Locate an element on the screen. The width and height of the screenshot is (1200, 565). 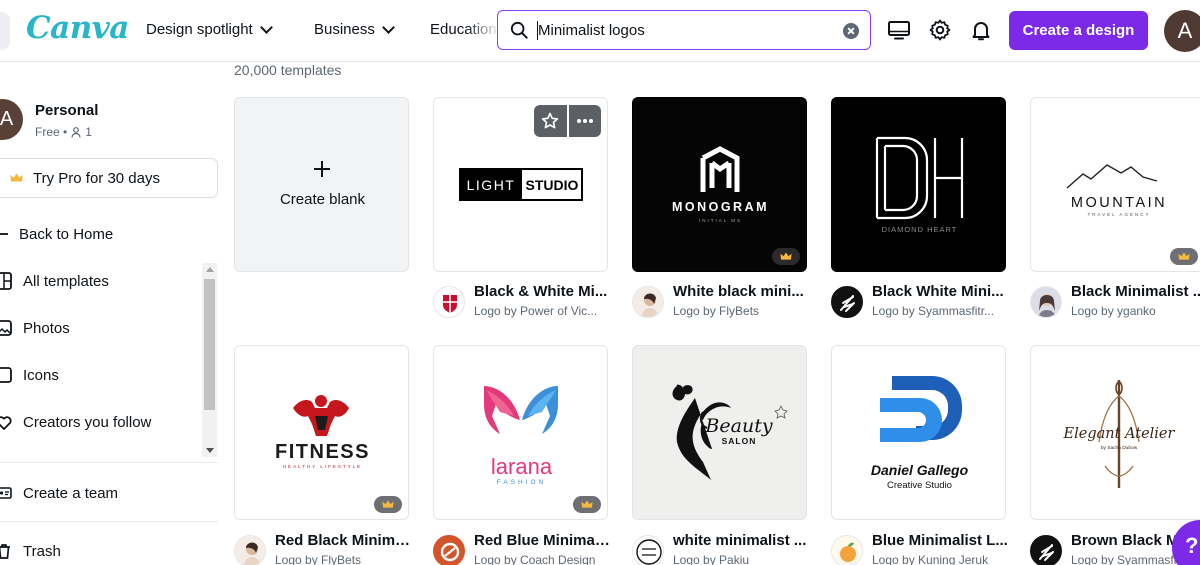
sidebar-item-creators: Creators you follow is located at coordinates (97, 422).